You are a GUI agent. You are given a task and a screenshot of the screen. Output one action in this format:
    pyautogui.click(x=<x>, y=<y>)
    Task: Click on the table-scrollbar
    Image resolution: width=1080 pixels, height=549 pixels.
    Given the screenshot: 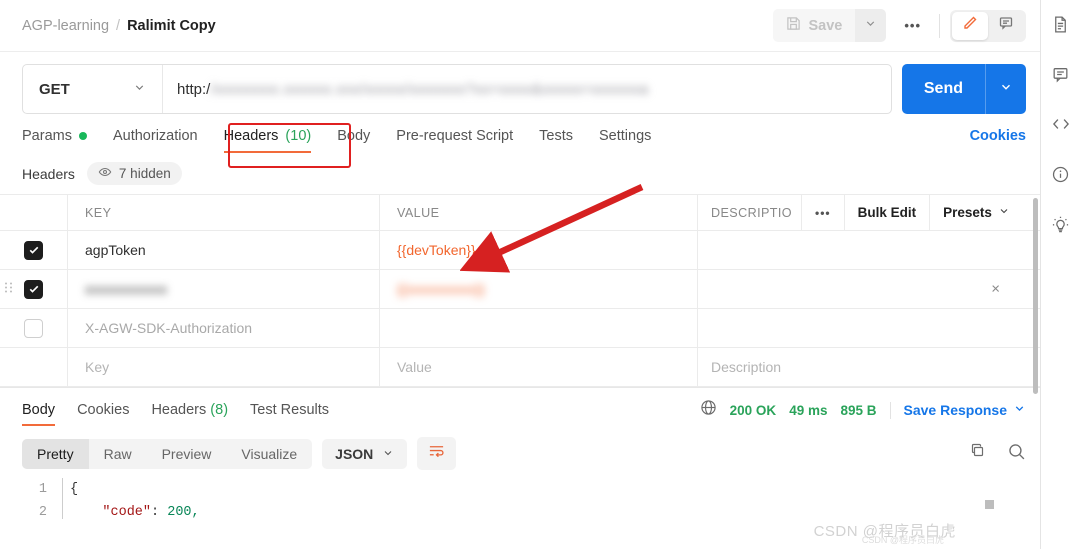 What is the action you would take?
    pyautogui.click(x=1035, y=296)
    